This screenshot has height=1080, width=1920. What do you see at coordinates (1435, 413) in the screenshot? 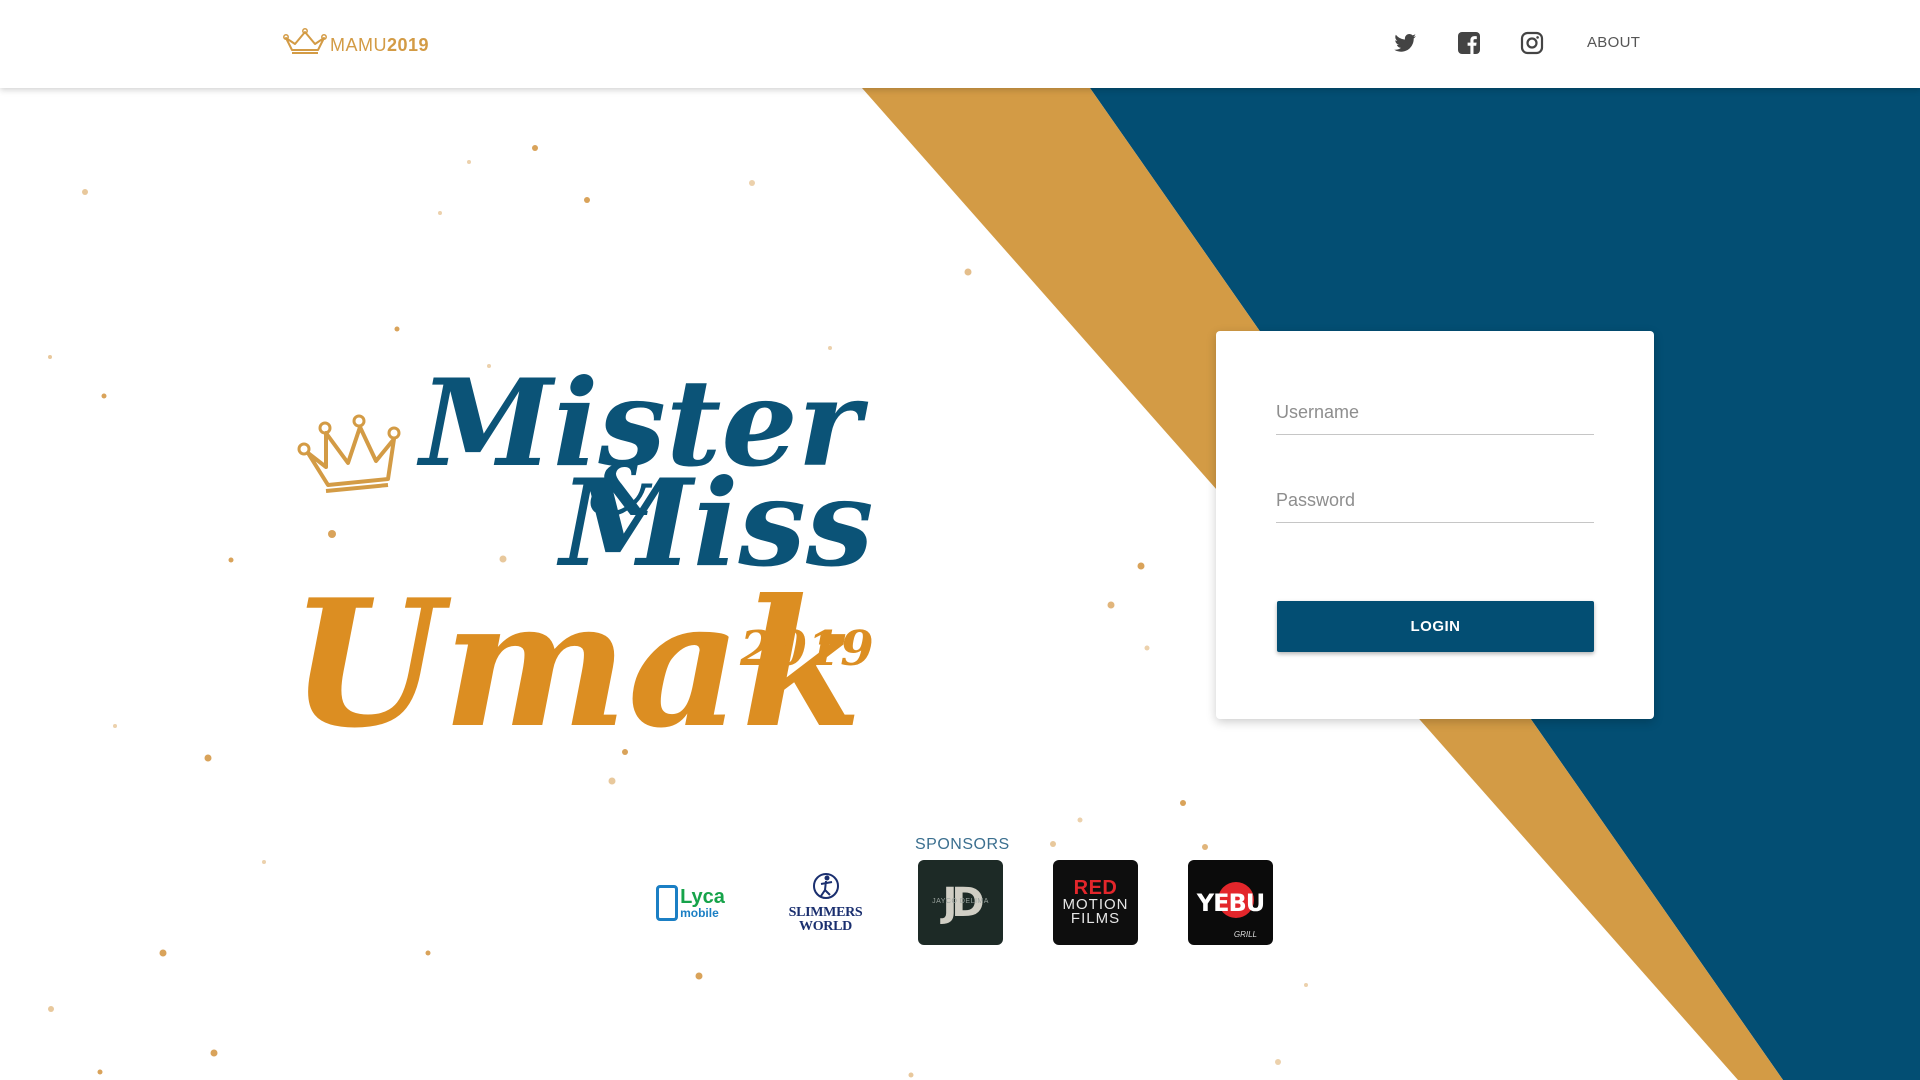
I see `username-field` at bounding box center [1435, 413].